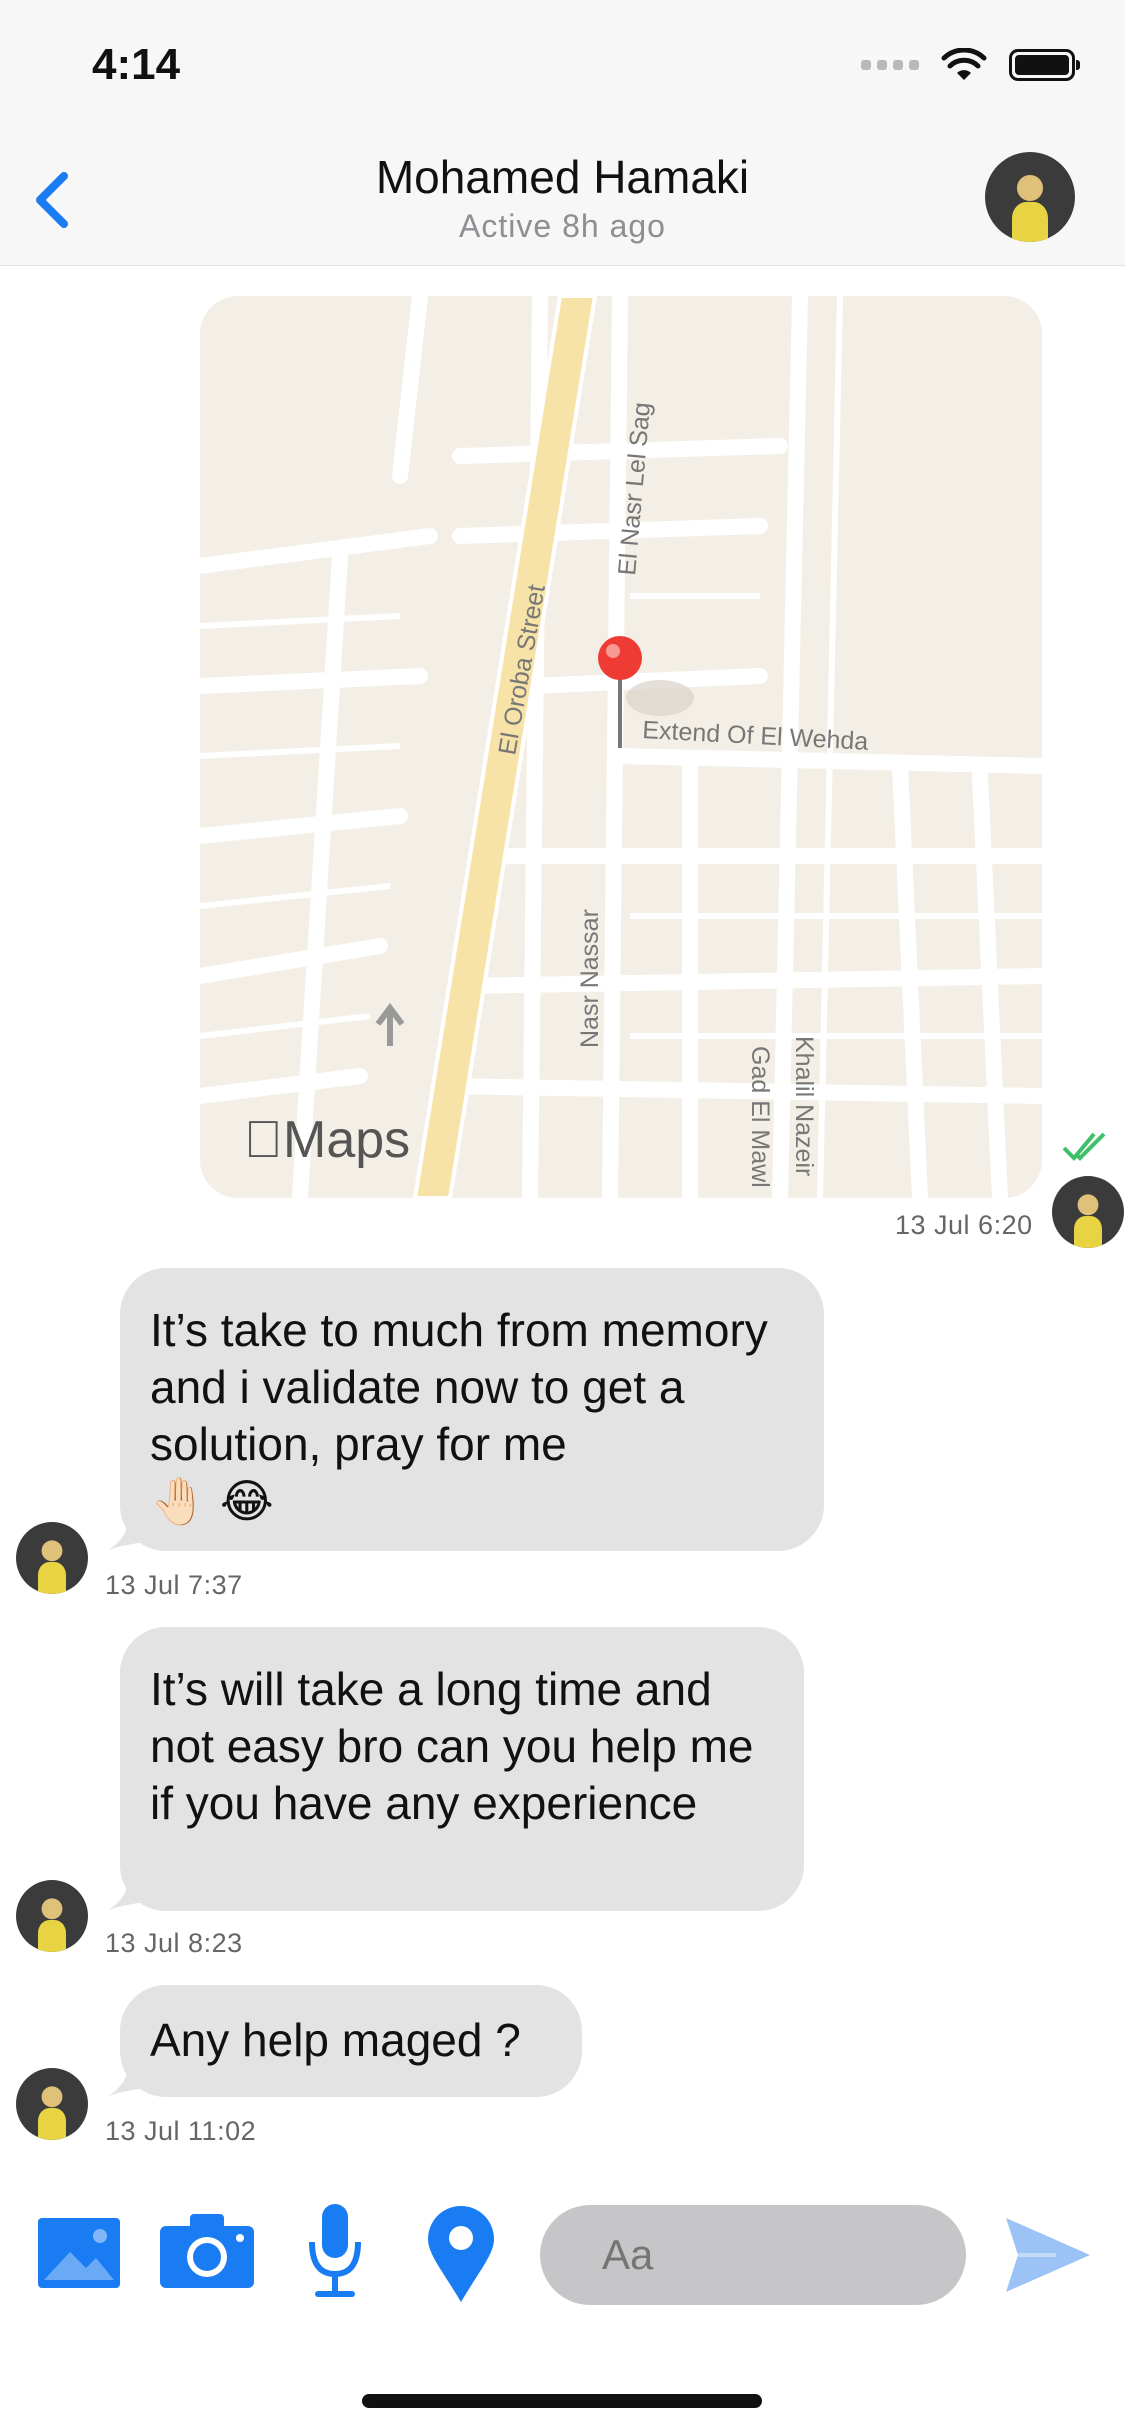 The height and width of the screenshot is (2436, 1125). Describe the element at coordinates (207, 2251) in the screenshot. I see `camera-icon` at that location.